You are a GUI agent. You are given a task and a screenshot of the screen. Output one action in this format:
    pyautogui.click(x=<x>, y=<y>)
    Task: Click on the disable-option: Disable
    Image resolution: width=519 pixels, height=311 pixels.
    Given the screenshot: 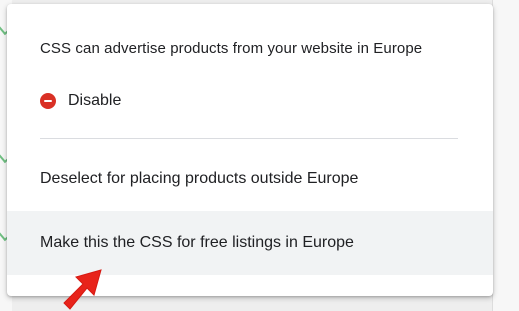 What is the action you would take?
    pyautogui.click(x=80, y=101)
    